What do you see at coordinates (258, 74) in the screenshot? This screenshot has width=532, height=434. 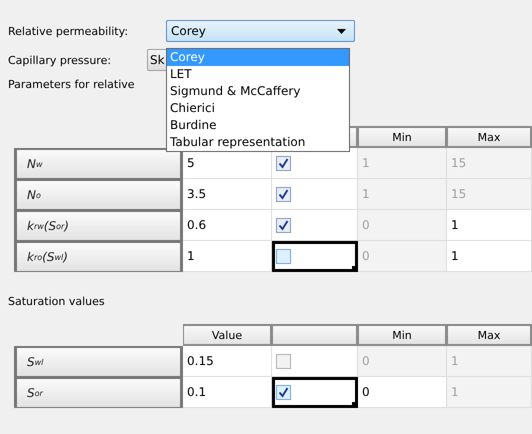 I see `dropdown-option: LET` at bounding box center [258, 74].